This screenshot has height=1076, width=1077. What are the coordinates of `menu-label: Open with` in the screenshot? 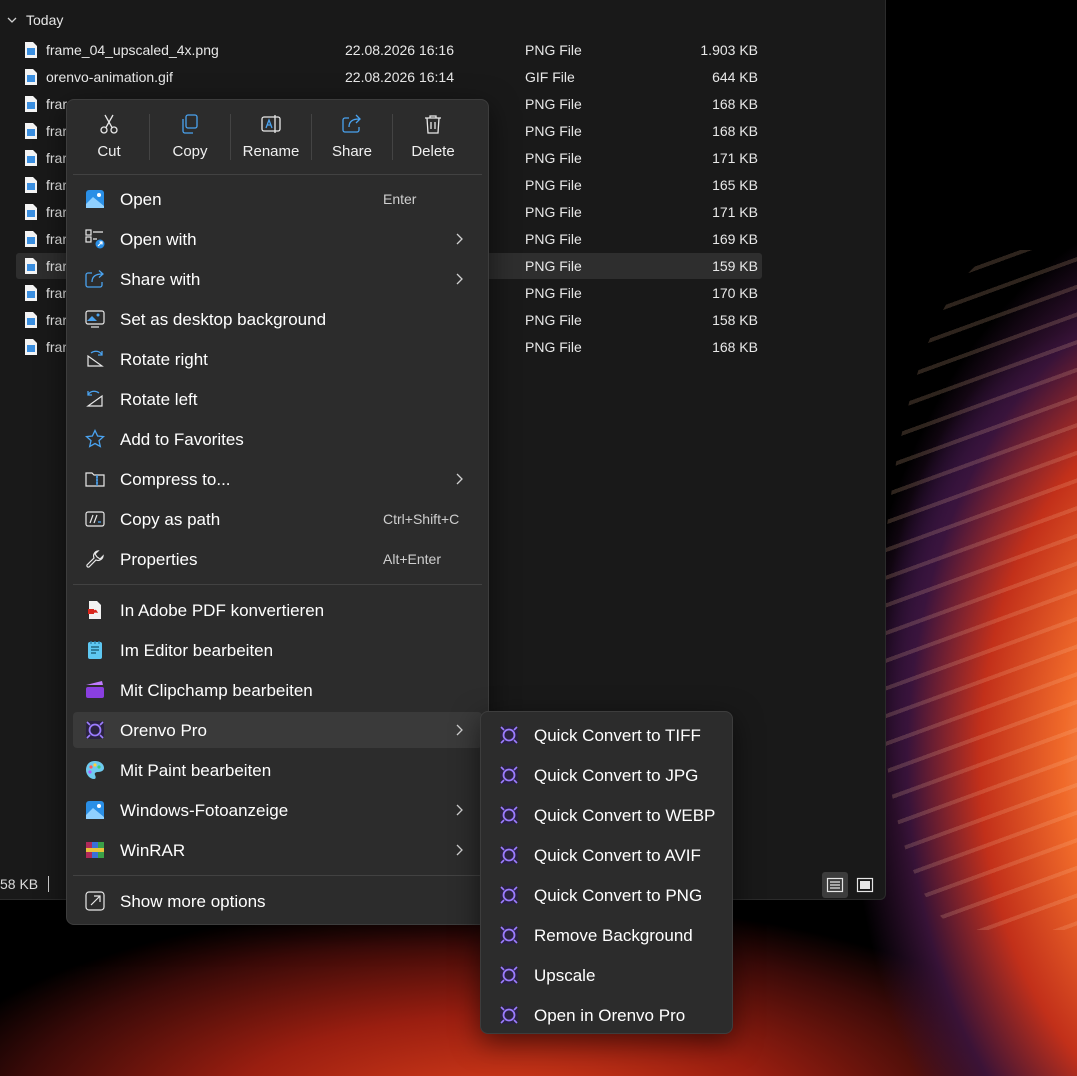 It's located at (158, 239).